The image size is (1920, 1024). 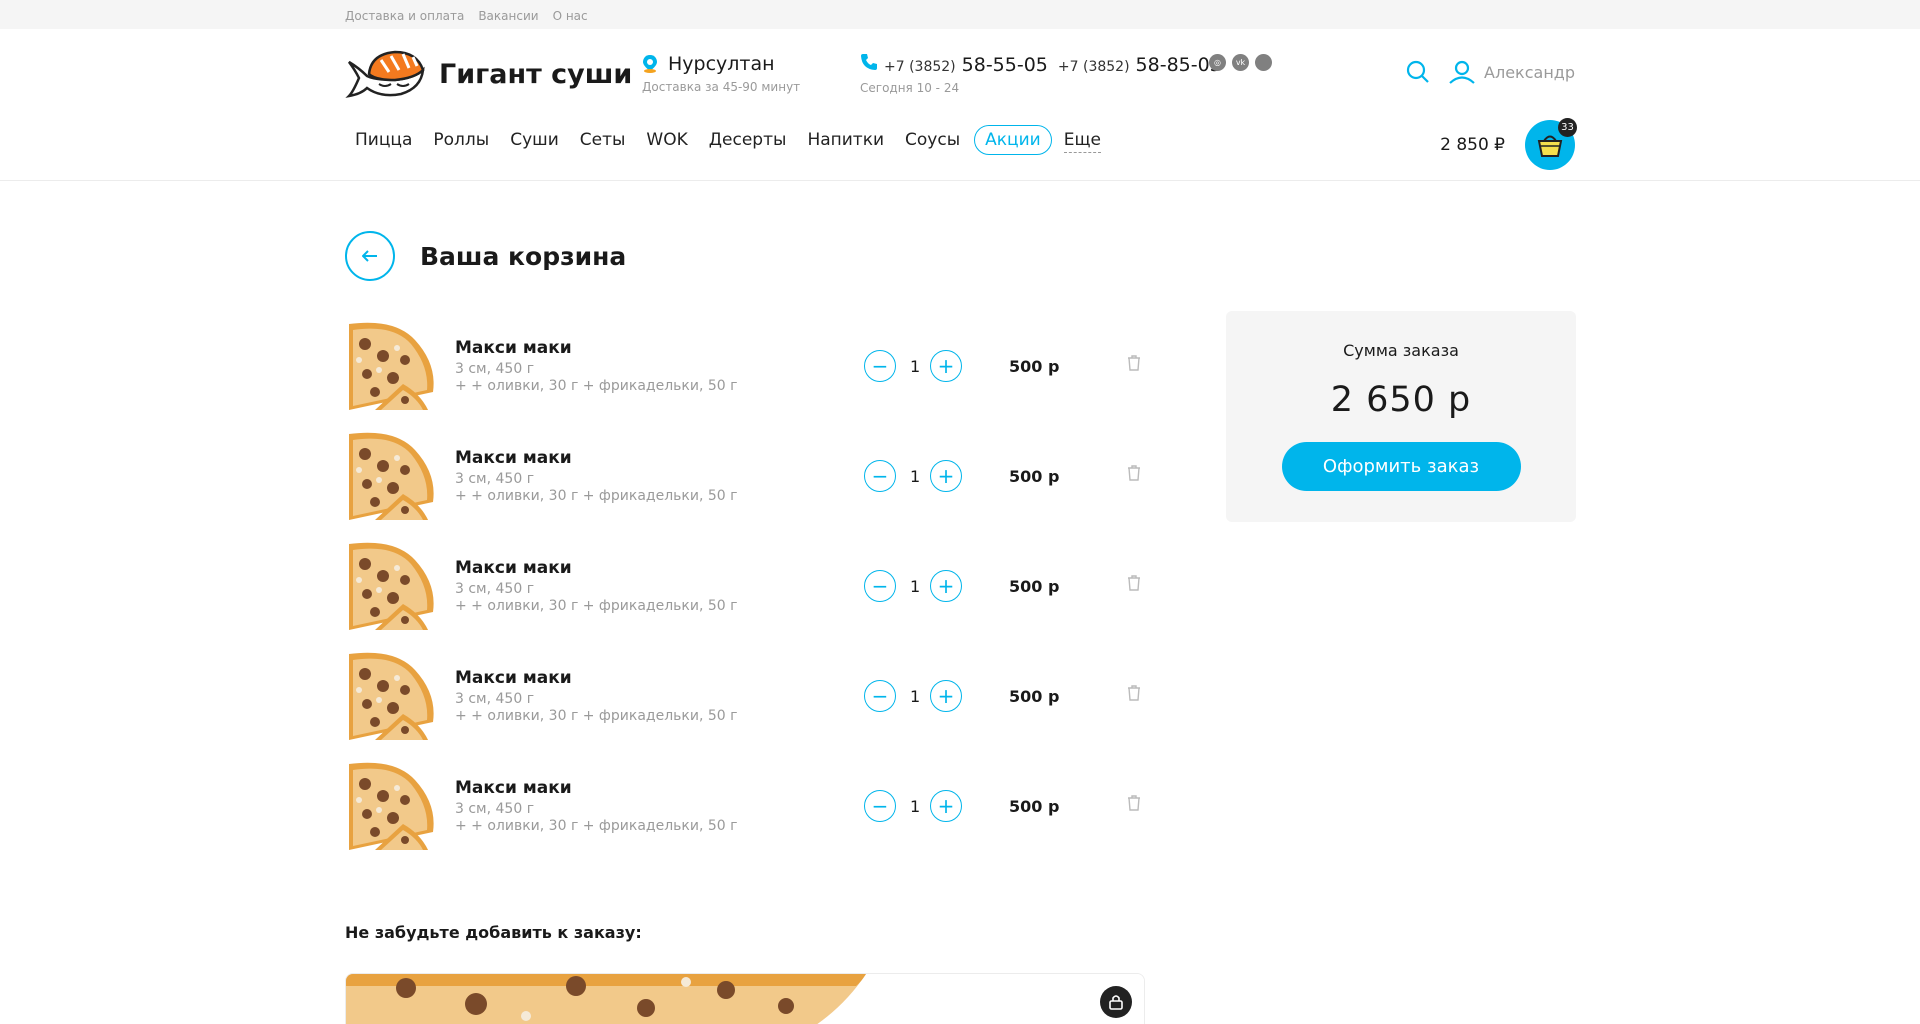 What do you see at coordinates (748, 140) in the screenshot?
I see `nav-item-desserts: Десерты` at bounding box center [748, 140].